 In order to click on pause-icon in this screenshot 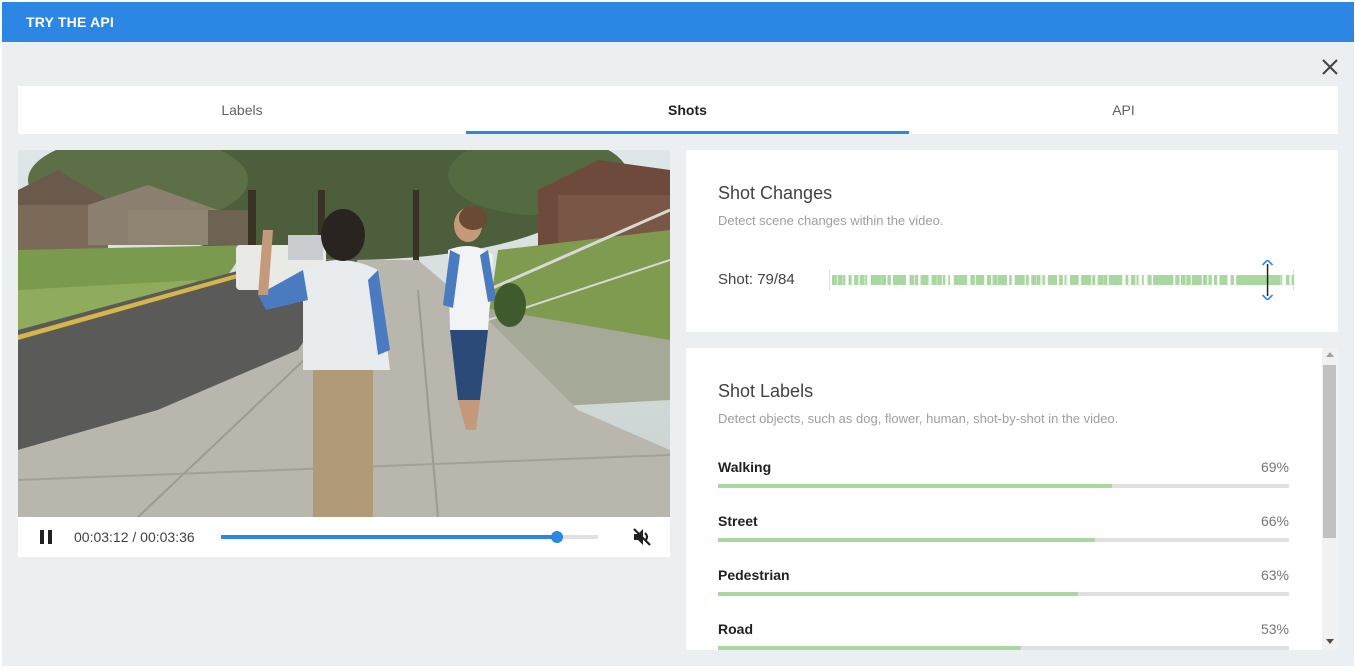, I will do `click(46, 537)`.